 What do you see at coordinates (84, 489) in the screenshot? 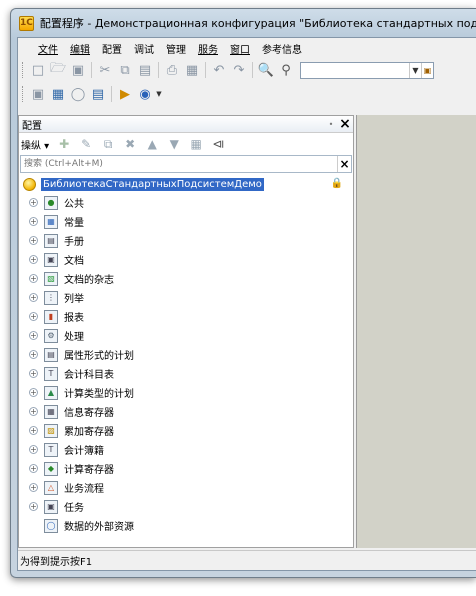
I see `tree-item-label: 业务流程` at bounding box center [84, 489].